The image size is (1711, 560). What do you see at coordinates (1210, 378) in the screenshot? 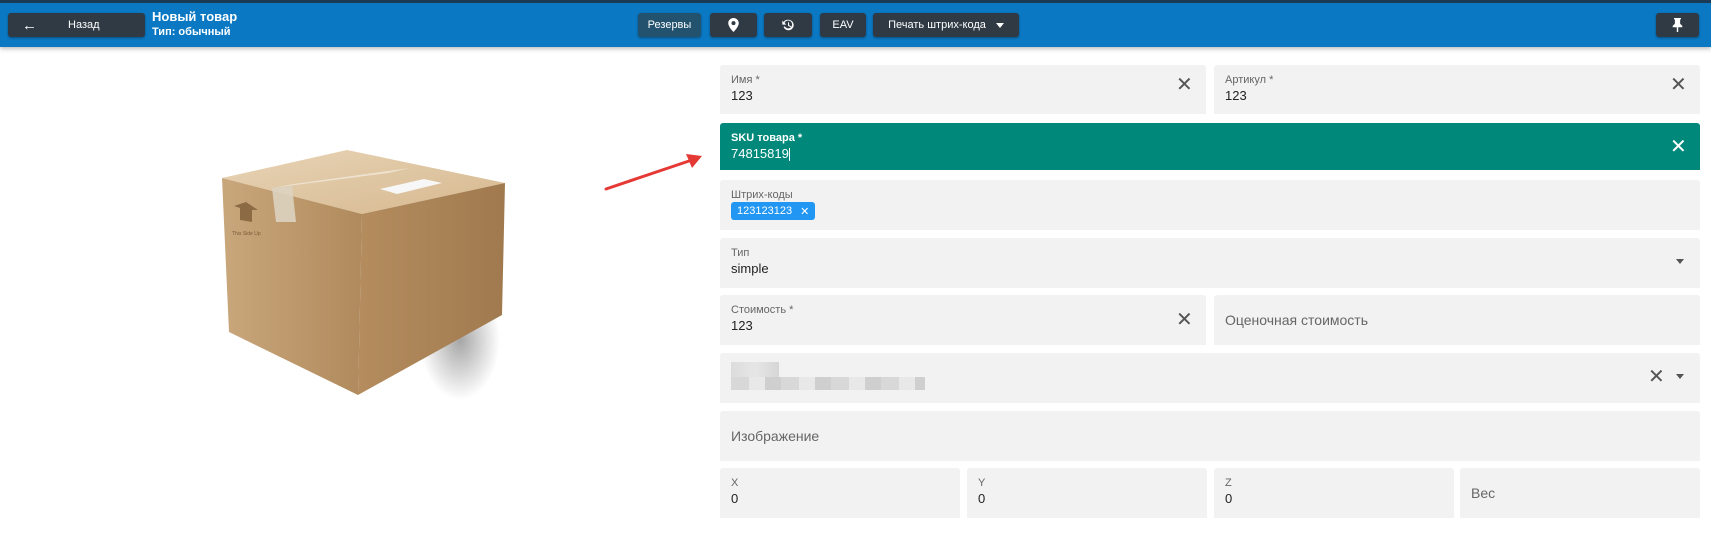
I see `redacted-select-field: ✕` at bounding box center [1210, 378].